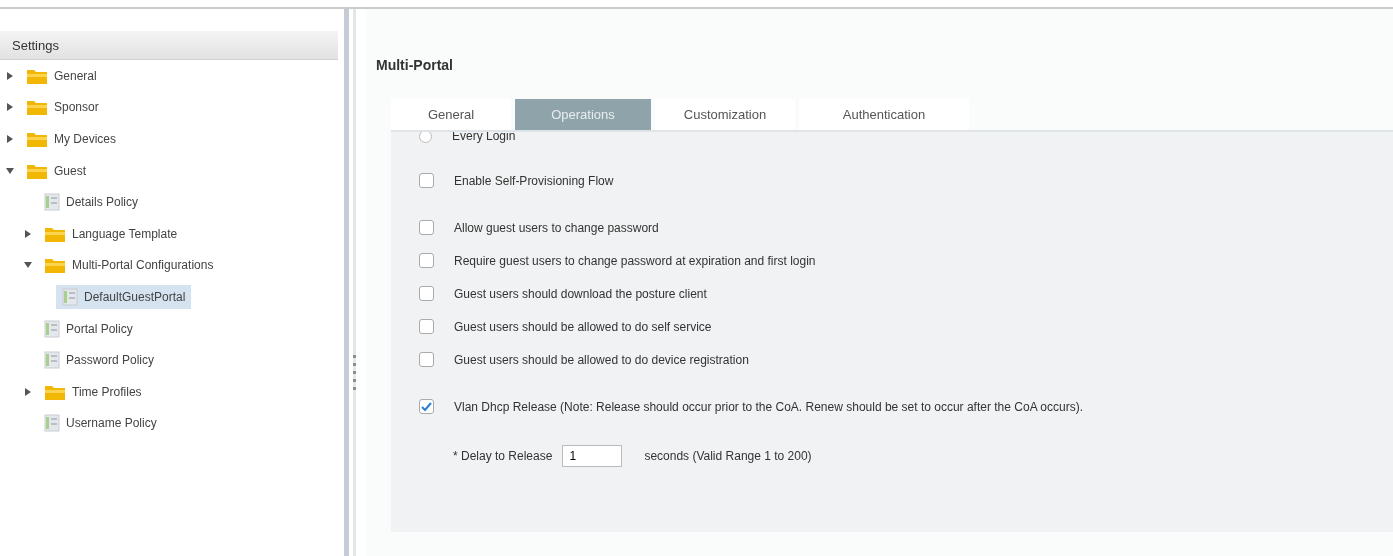 The image size is (1393, 556). What do you see at coordinates (110, 360) in the screenshot?
I see `tree-label: Password Policy` at bounding box center [110, 360].